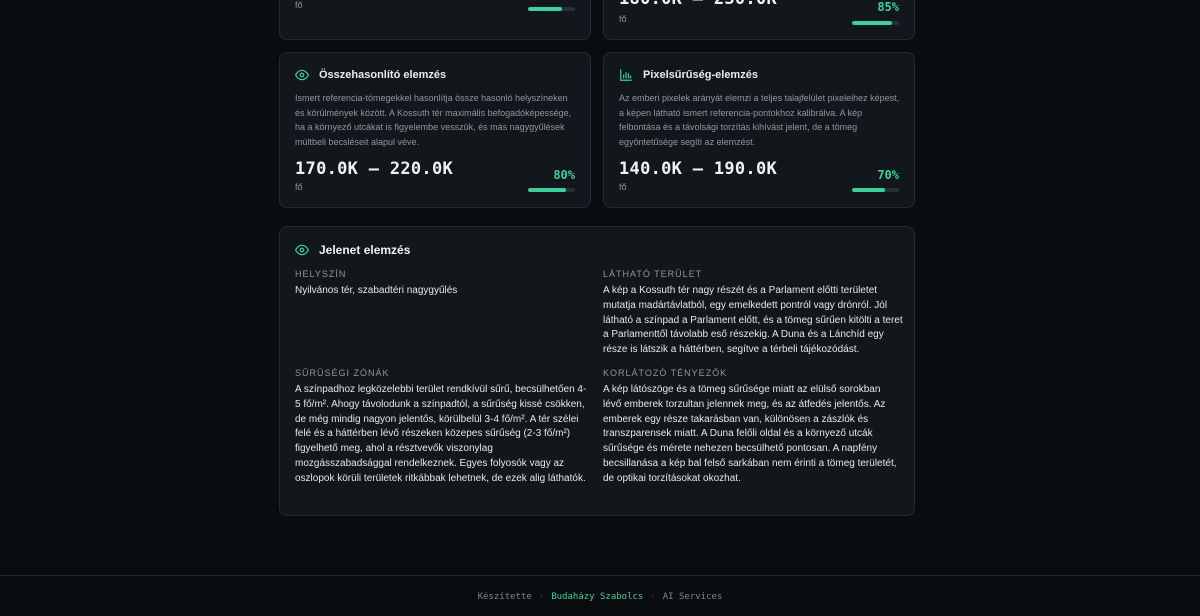 Image resolution: width=1200 pixels, height=616 pixels. I want to click on footer-made-by: Készítette, so click(504, 596).